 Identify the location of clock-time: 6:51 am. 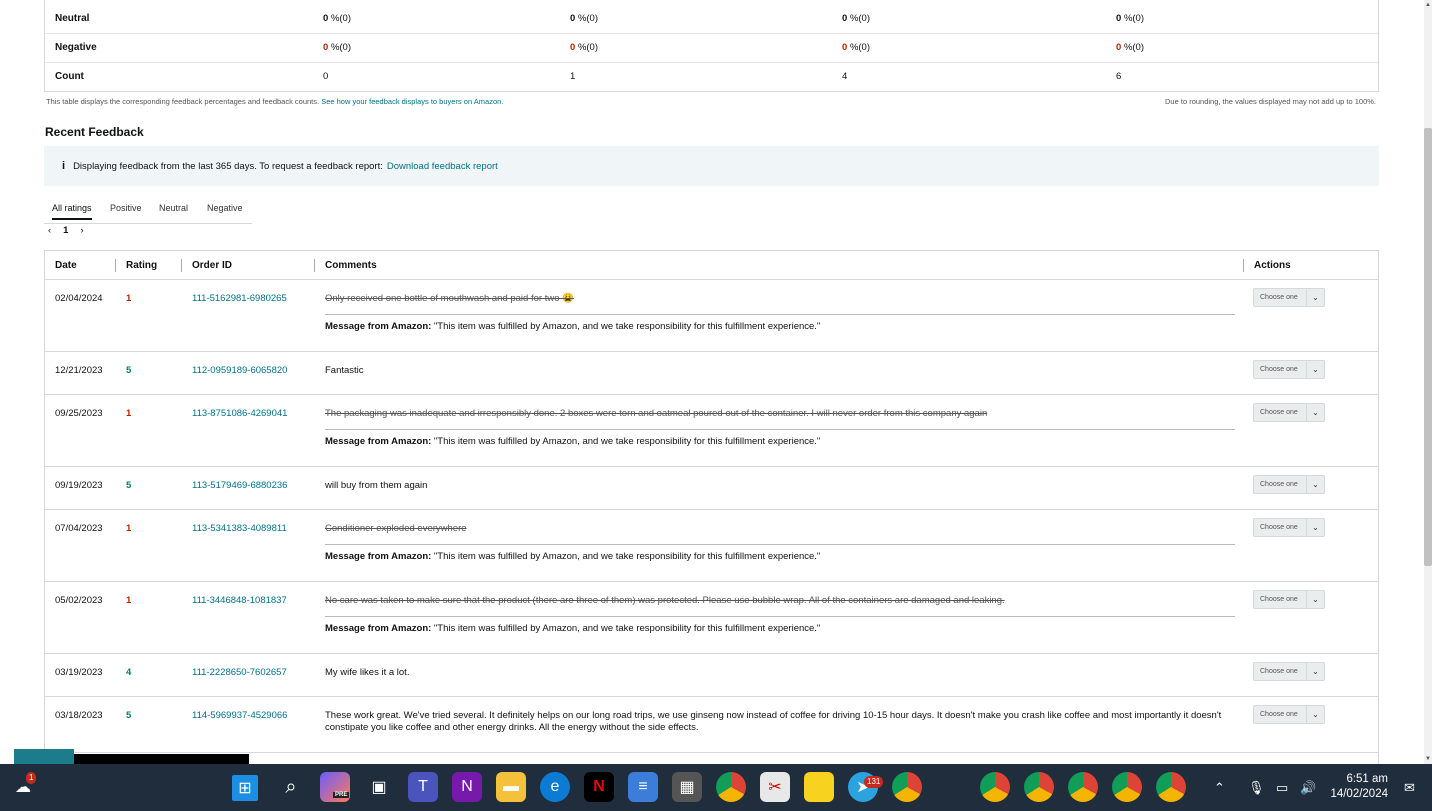
(1367, 779).